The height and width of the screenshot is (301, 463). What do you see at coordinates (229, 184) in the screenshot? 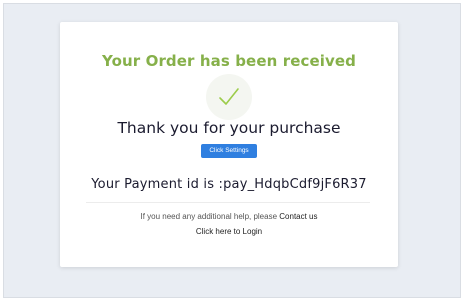
I see `payment-id-text: Your Payment id is :pay_HdqbCdf9jF6R37` at bounding box center [229, 184].